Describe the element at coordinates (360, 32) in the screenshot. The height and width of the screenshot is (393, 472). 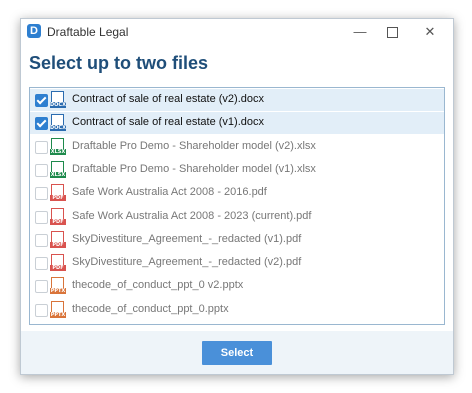
I see `minimize-icon: —` at that location.